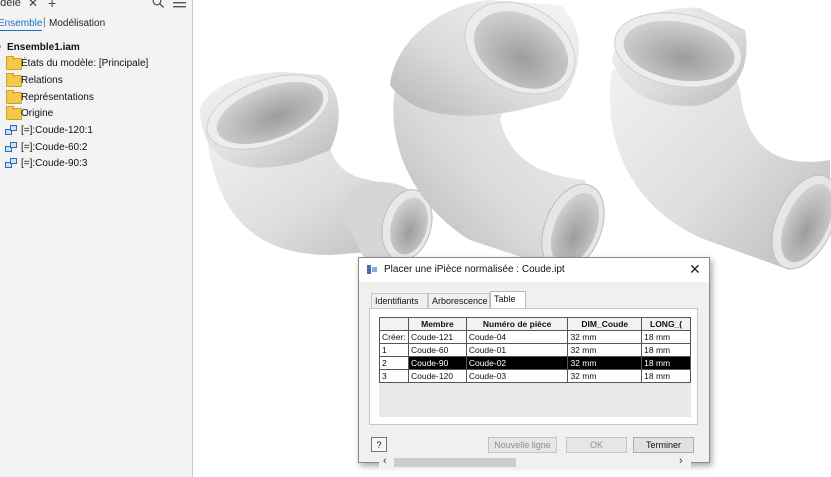 Image resolution: width=831 pixels, height=477 pixels. What do you see at coordinates (474, 269) in the screenshot?
I see `dialog-title: Placer une iPièce normalisée : Coude.ipt` at bounding box center [474, 269].